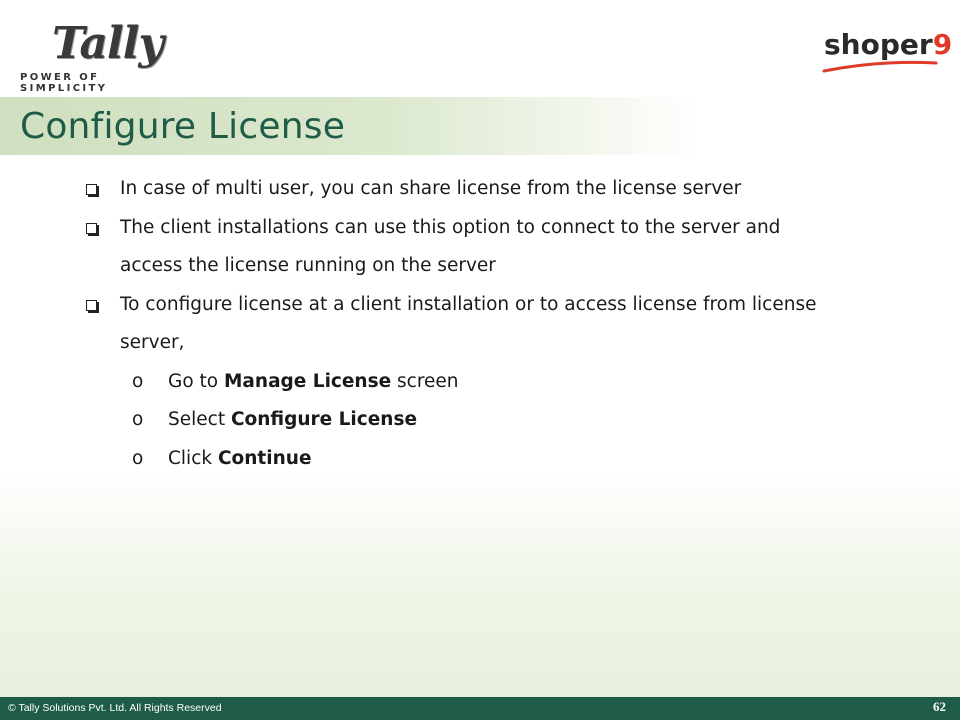  I want to click on shoper-logo-wordmark: shoper9, so click(888, 44).